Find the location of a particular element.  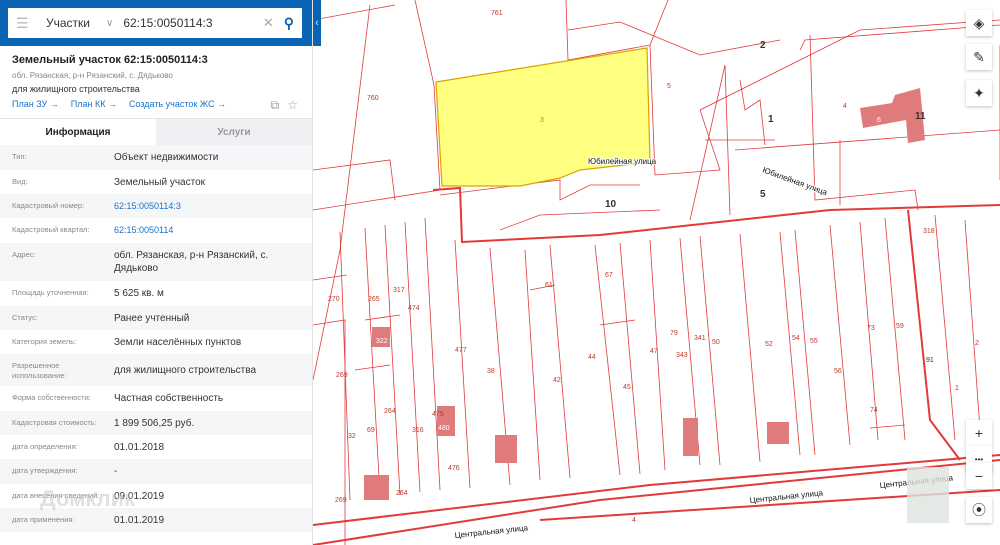

tab-info: Информация is located at coordinates (78, 132).